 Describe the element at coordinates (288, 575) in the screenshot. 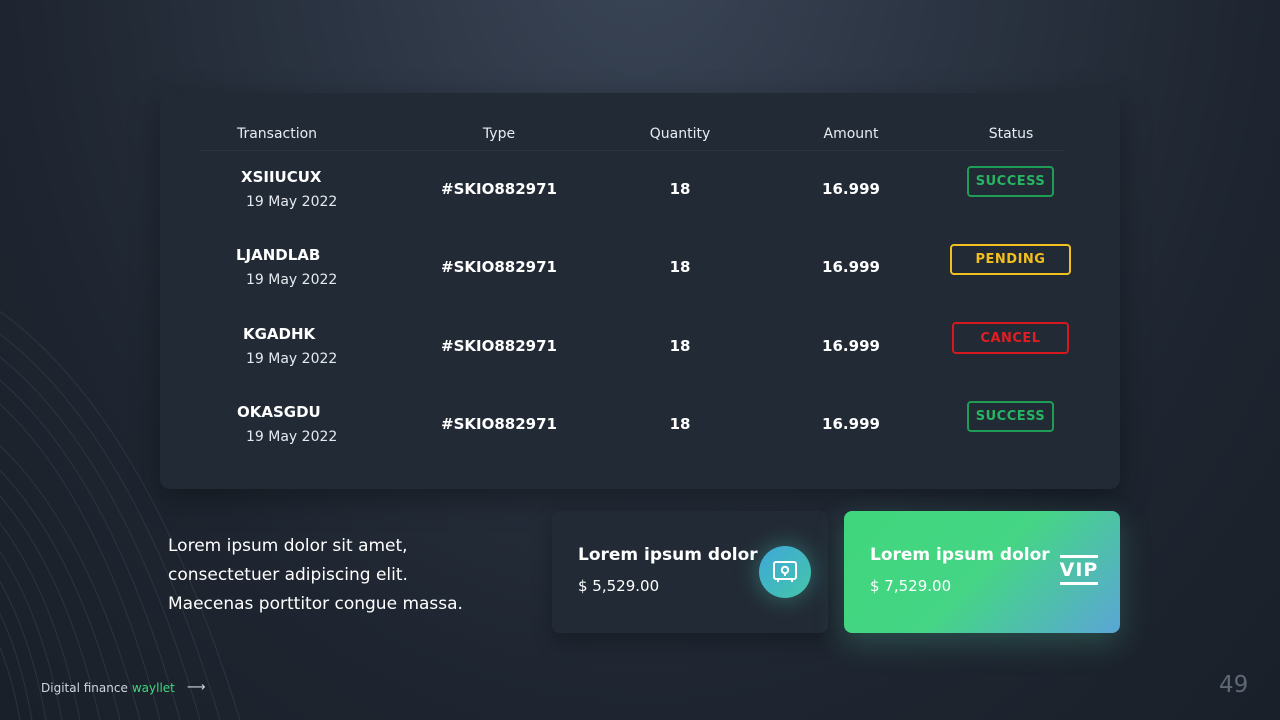

I see `description-line: consectetuer adipiscing elit.` at that location.